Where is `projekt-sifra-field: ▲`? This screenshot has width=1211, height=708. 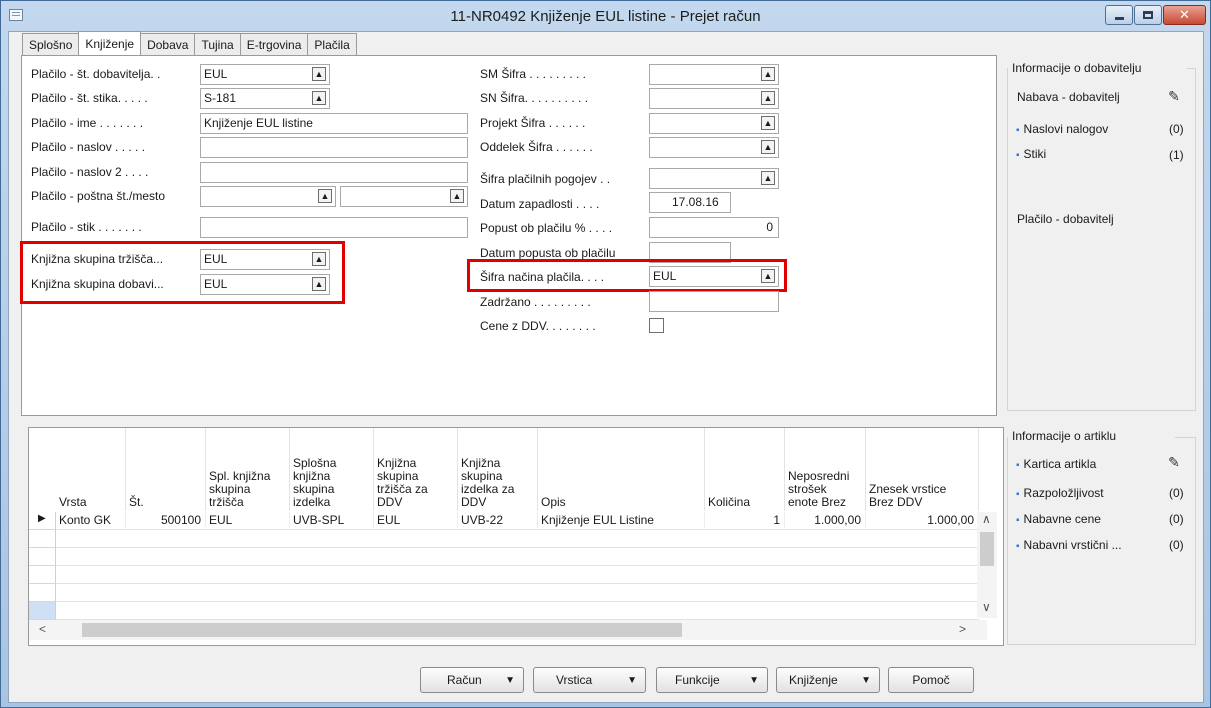 projekt-sifra-field: ▲ is located at coordinates (714, 123).